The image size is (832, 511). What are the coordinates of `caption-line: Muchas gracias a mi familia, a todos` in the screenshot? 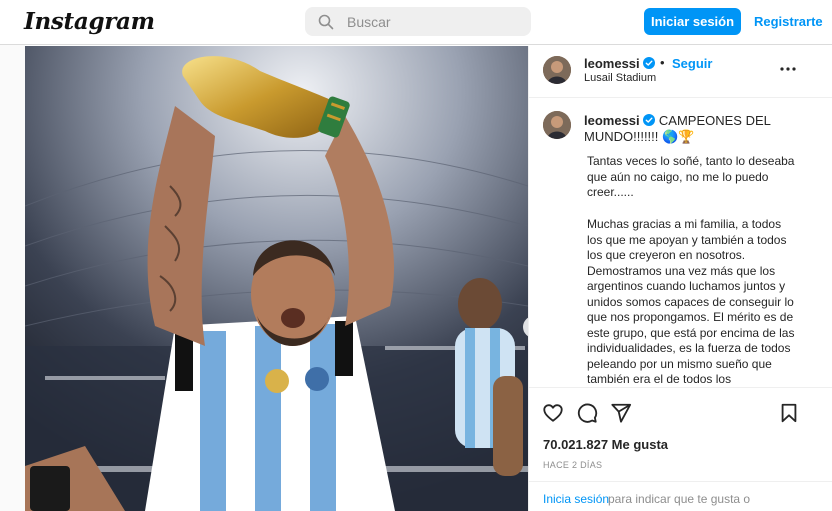 It's located at (684, 224).